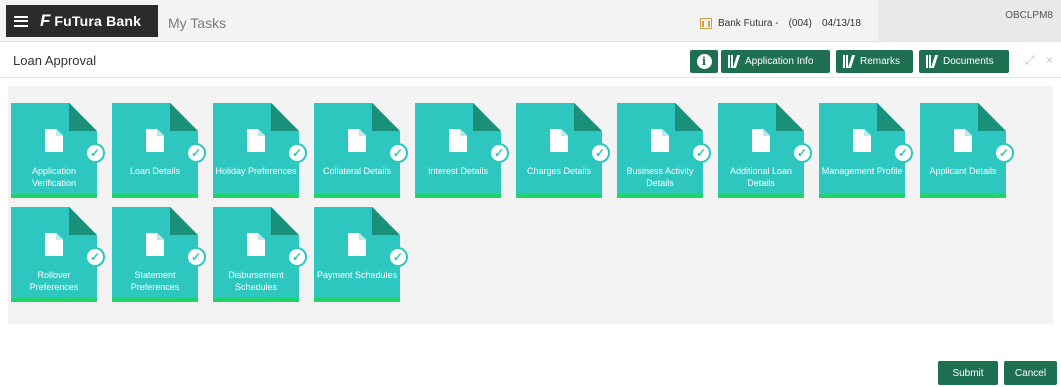  I want to click on task-tile: ✓ Business Activity Details, so click(664, 150).